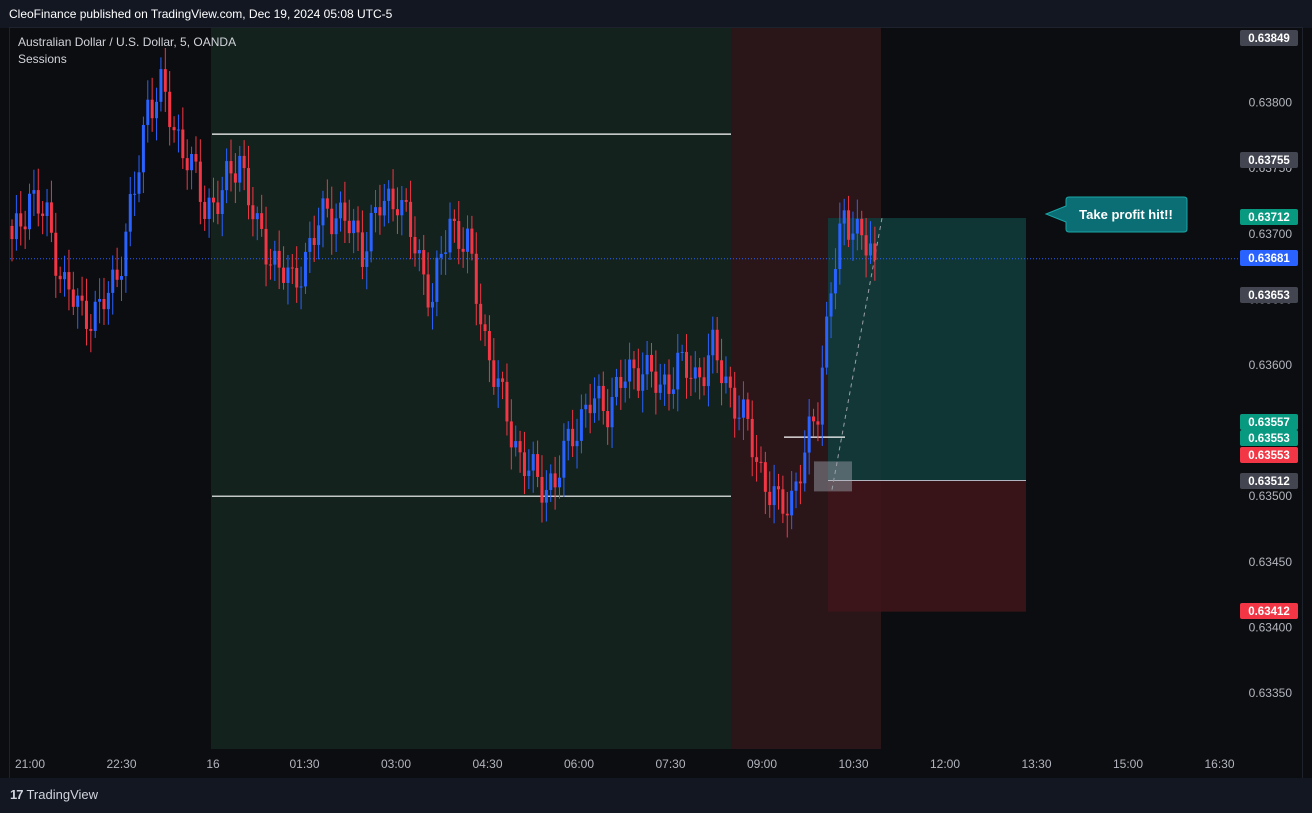 The width and height of the screenshot is (1312, 813). Describe the element at coordinates (1269, 423) in the screenshot. I see `price-tag-label: 0.63557` at that location.